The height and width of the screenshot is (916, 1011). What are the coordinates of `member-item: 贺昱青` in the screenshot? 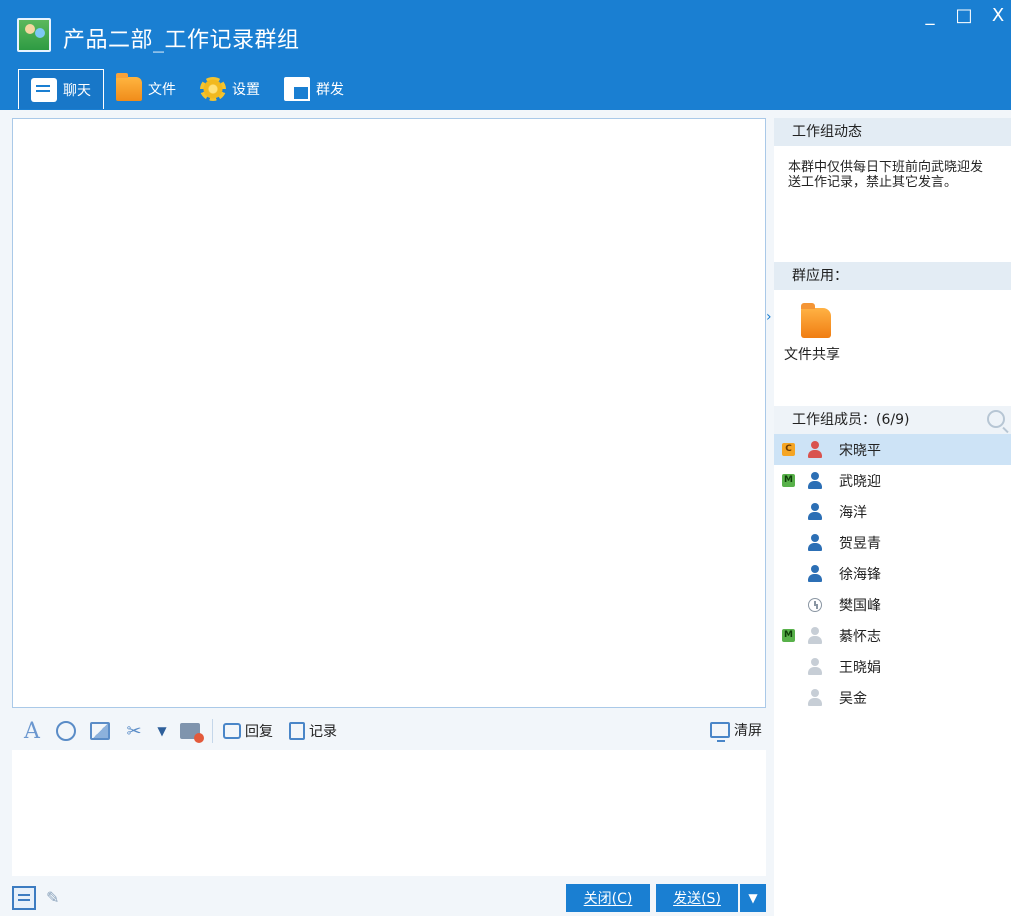 It's located at (892, 542).